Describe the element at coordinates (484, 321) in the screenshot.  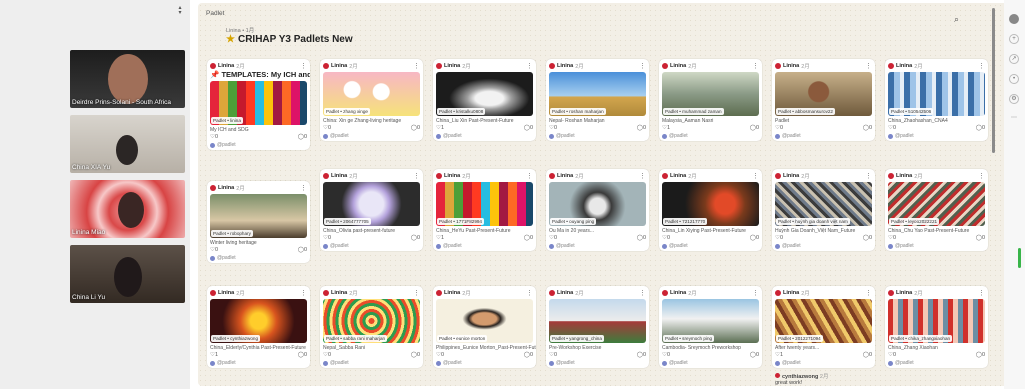
I see `card-image: Padlet • eunice morton` at that location.